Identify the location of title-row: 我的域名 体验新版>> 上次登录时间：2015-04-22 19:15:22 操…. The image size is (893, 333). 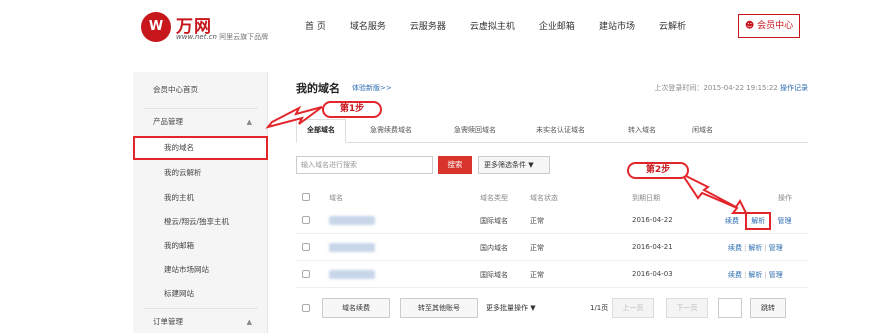
(552, 88).